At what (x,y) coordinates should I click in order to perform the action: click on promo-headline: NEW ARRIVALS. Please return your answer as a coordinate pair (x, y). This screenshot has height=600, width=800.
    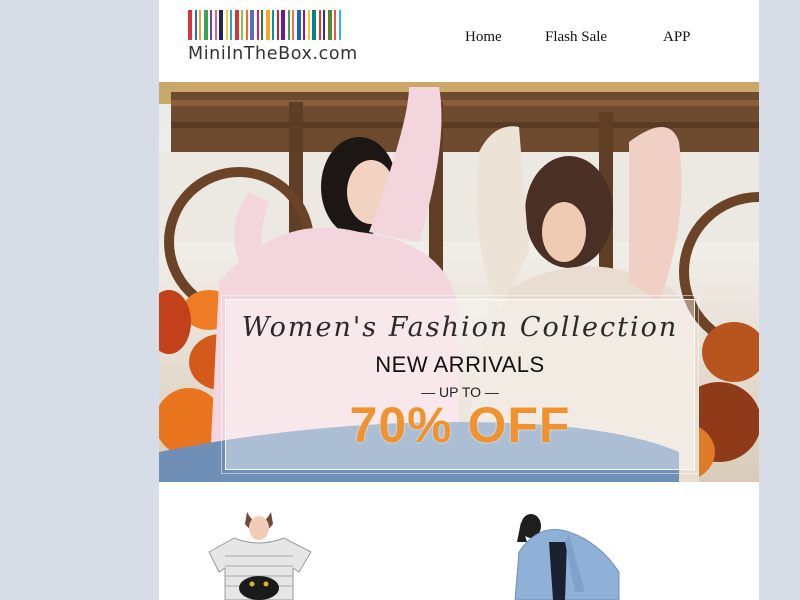
    Looking at the image, I should click on (460, 364).